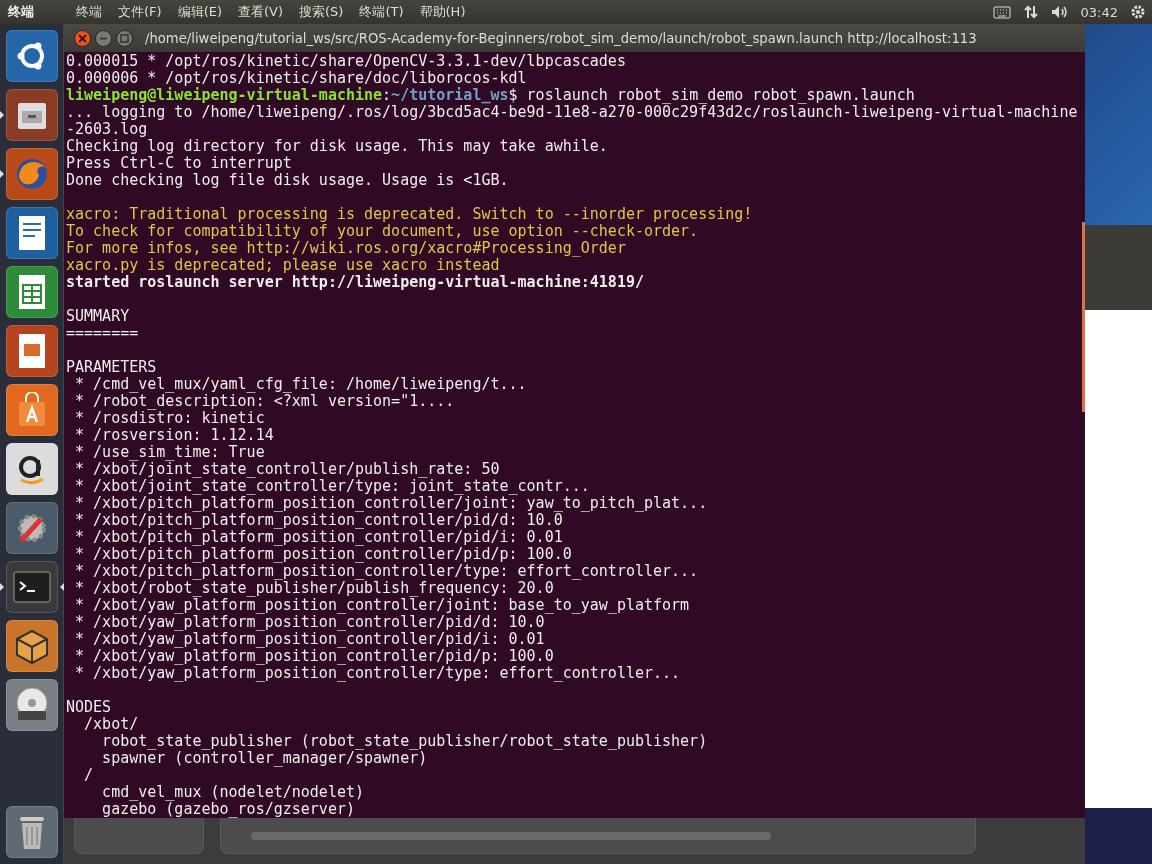  I want to click on menu-item: 终端(T), so click(381, 12).